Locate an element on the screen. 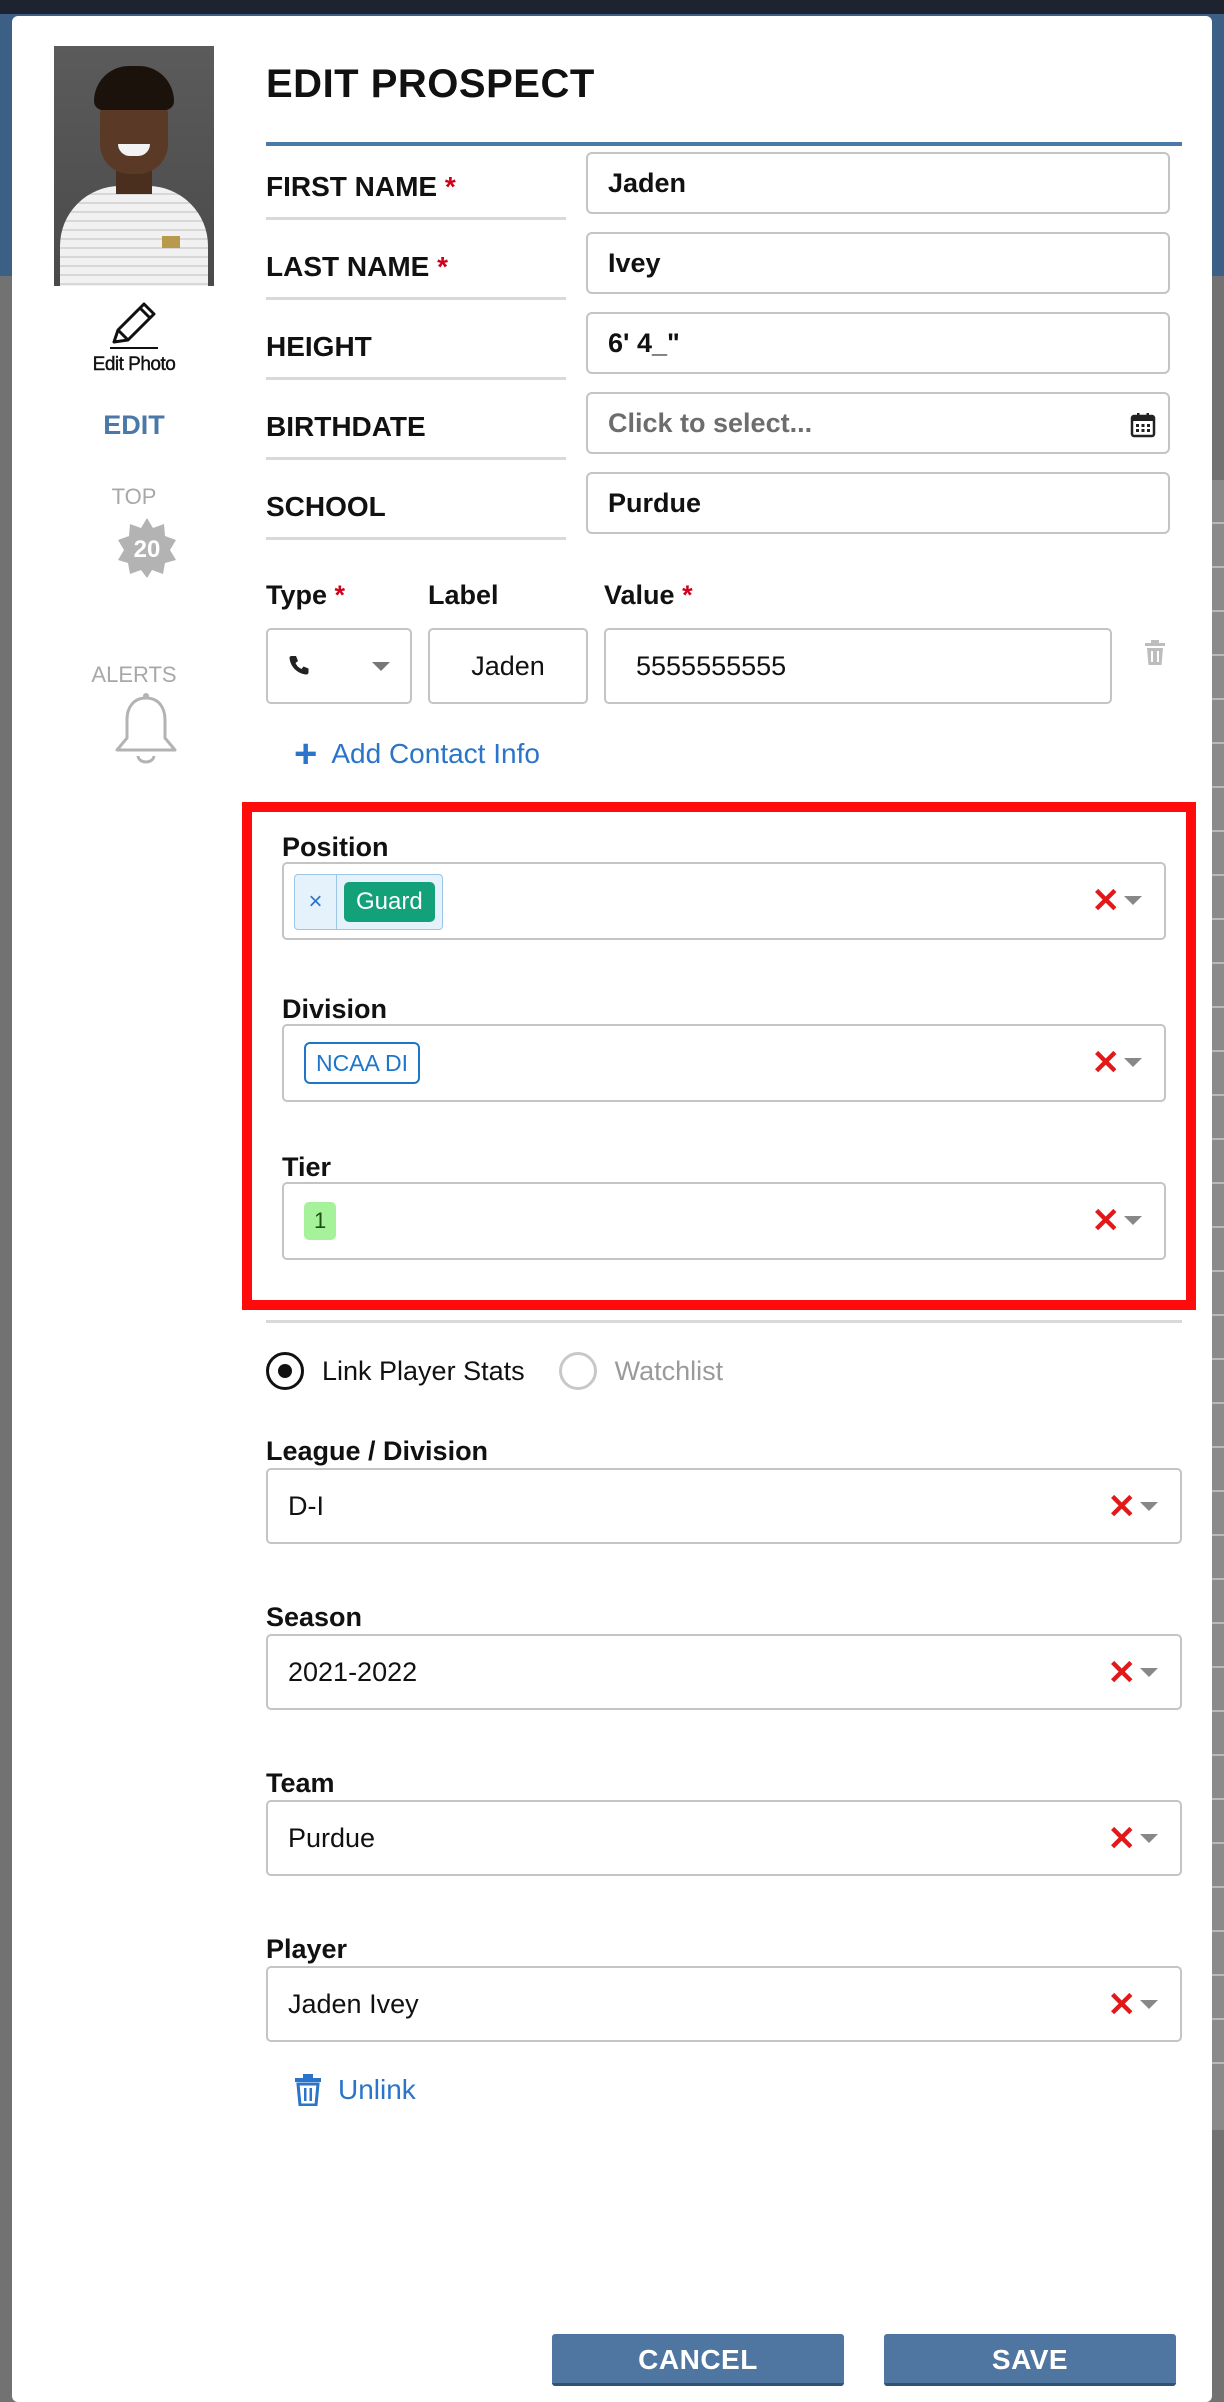 This screenshot has width=1224, height=2402. phone-icon is located at coordinates (299, 665).